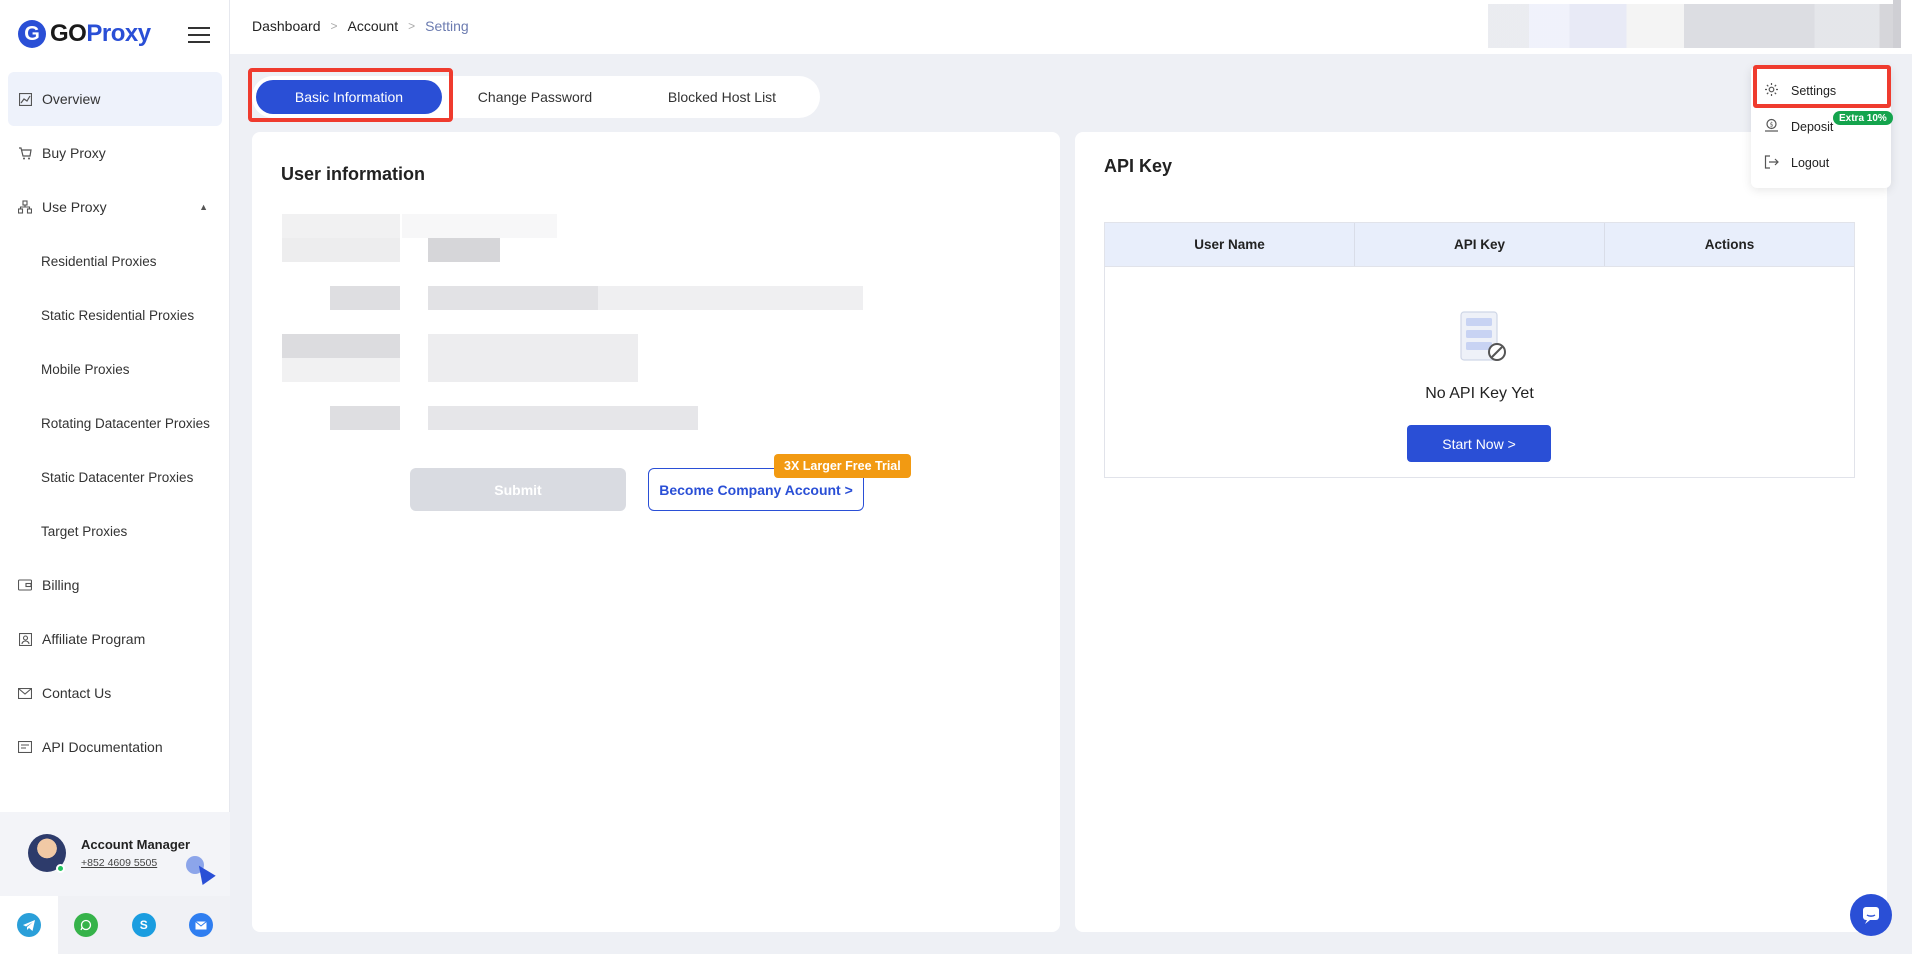 The height and width of the screenshot is (954, 1912). What do you see at coordinates (1897, 24) in the screenshot?
I see `scrollbar-thumb` at bounding box center [1897, 24].